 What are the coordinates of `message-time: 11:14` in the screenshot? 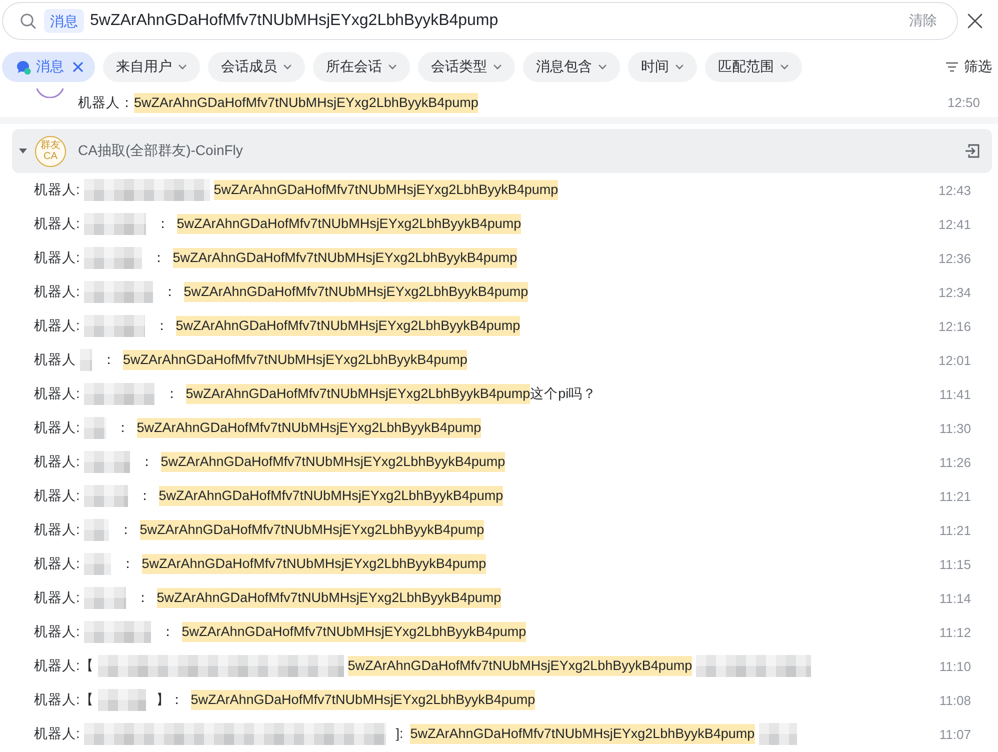 It's located at (955, 598).